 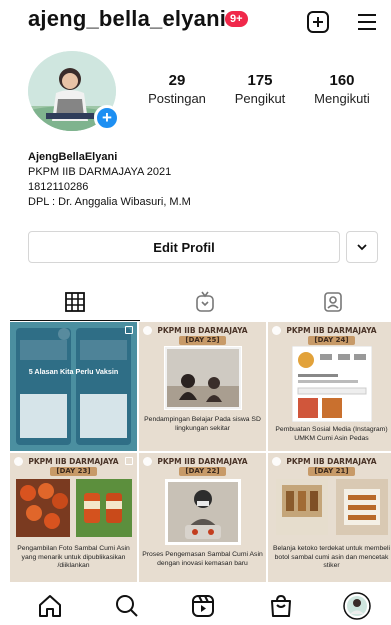 I want to click on post-day-label: [DAY 24], so click(x=331, y=340).